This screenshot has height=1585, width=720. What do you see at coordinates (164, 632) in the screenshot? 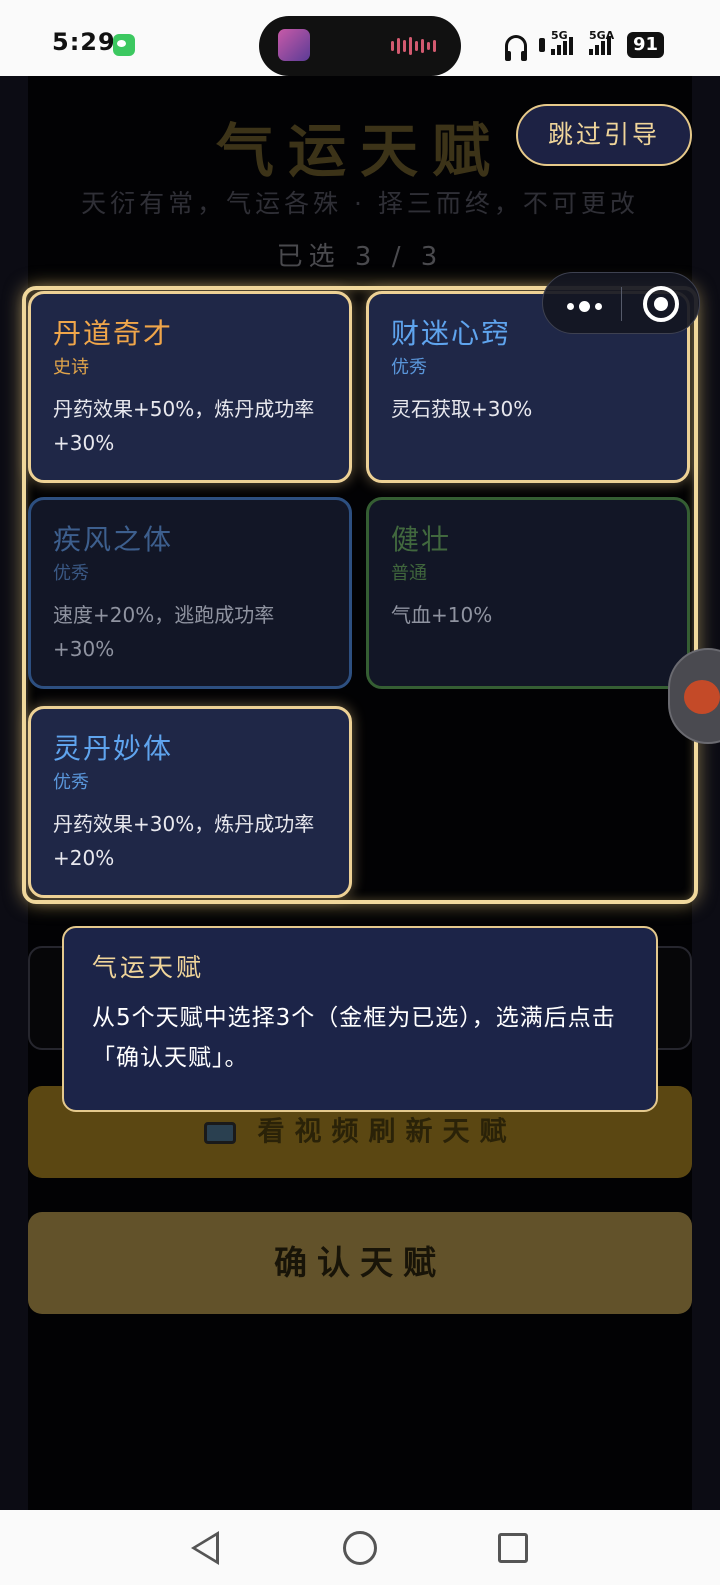
I see `talent-desc: 速度+20%，逃跑成功率+30%` at bounding box center [164, 632].